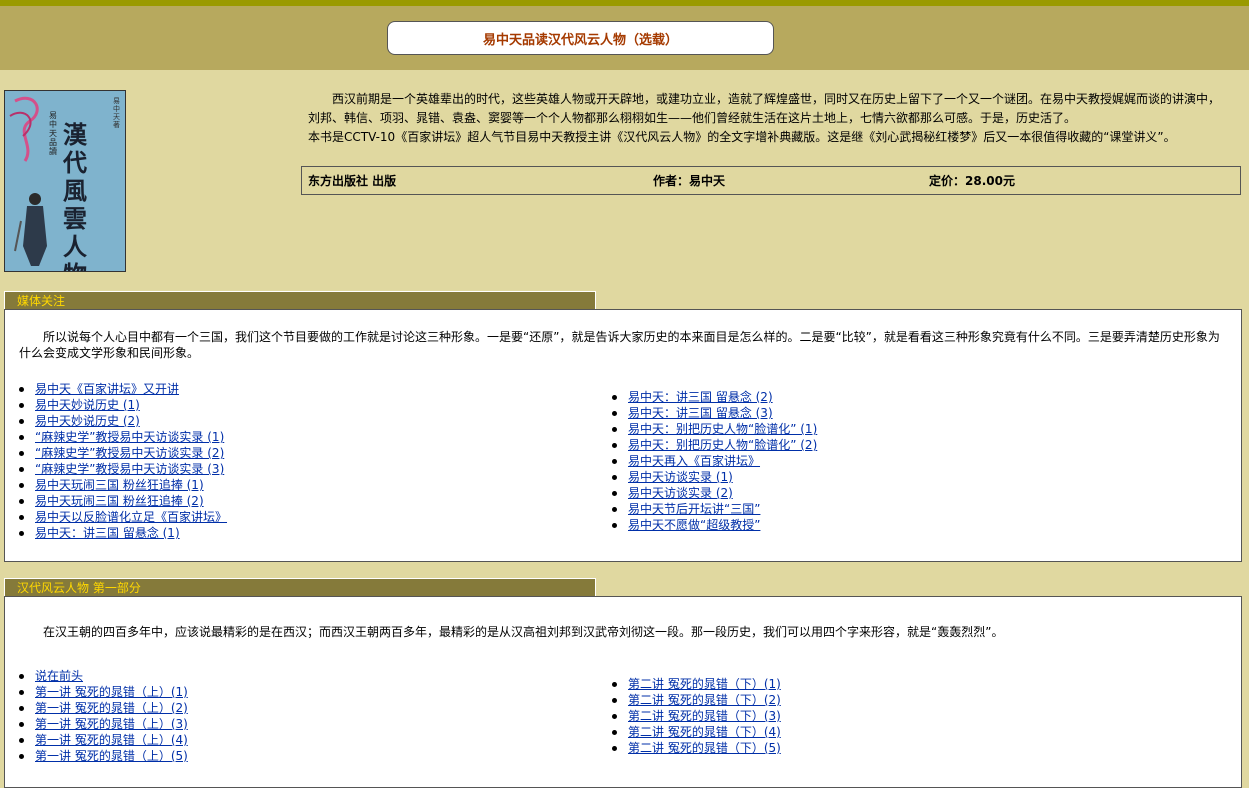 This screenshot has width=1249, height=788. I want to click on chapter-link: 第一讲 冤死的晁错（上）(5), so click(111, 756).